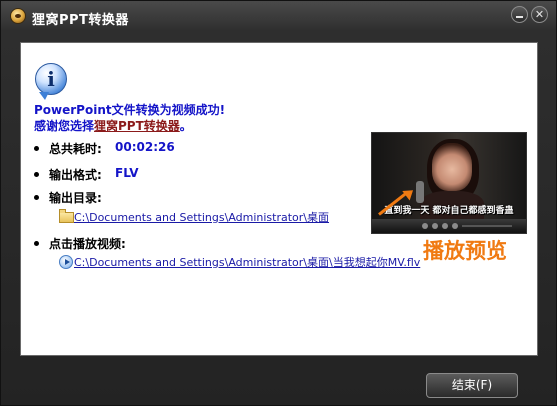  I want to click on elapsed-label: 总共耗时:, so click(75, 149).